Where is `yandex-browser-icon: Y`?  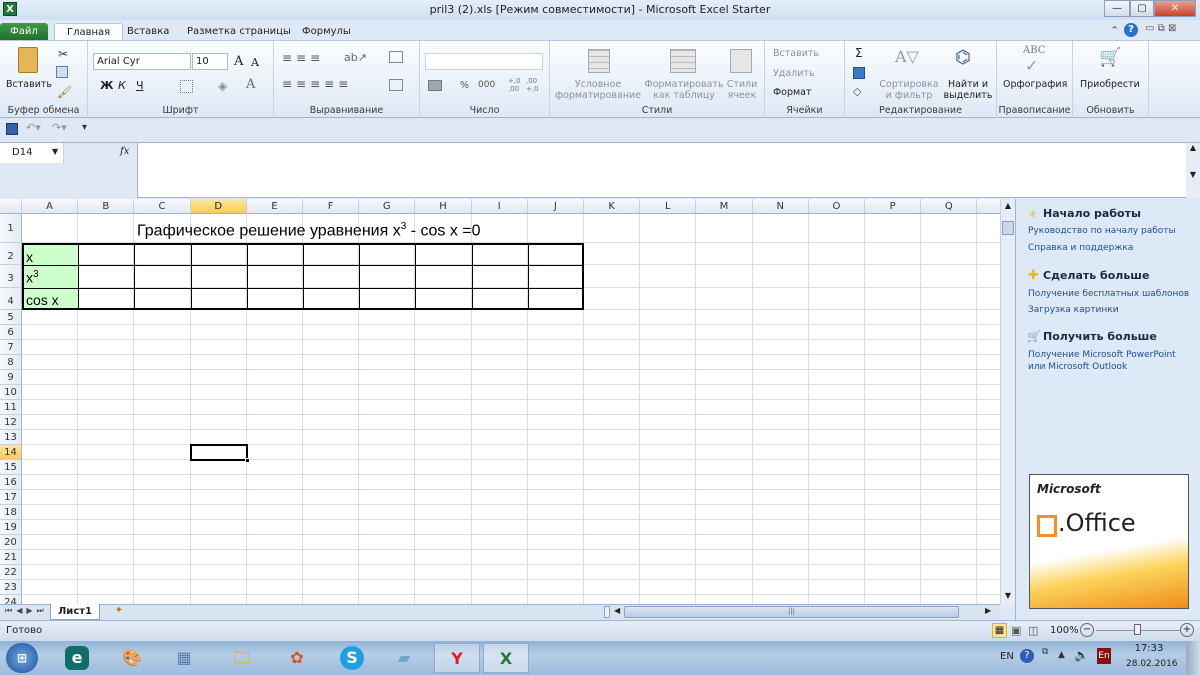 yandex-browser-icon: Y is located at coordinates (457, 658).